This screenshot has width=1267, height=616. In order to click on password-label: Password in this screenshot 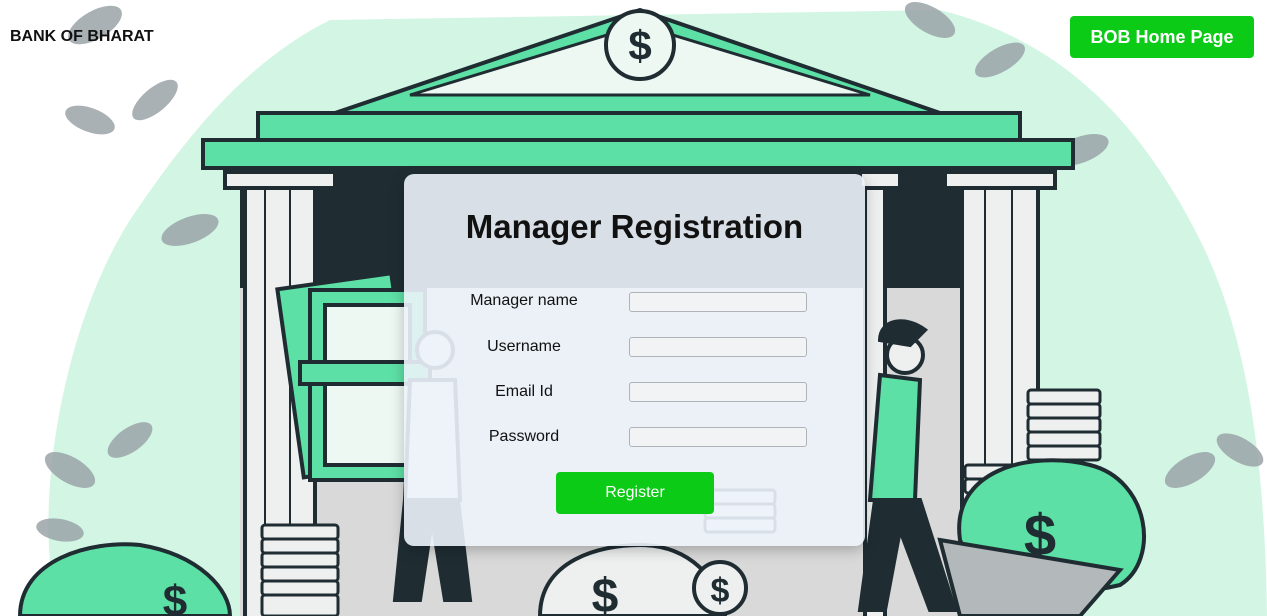, I will do `click(524, 436)`.